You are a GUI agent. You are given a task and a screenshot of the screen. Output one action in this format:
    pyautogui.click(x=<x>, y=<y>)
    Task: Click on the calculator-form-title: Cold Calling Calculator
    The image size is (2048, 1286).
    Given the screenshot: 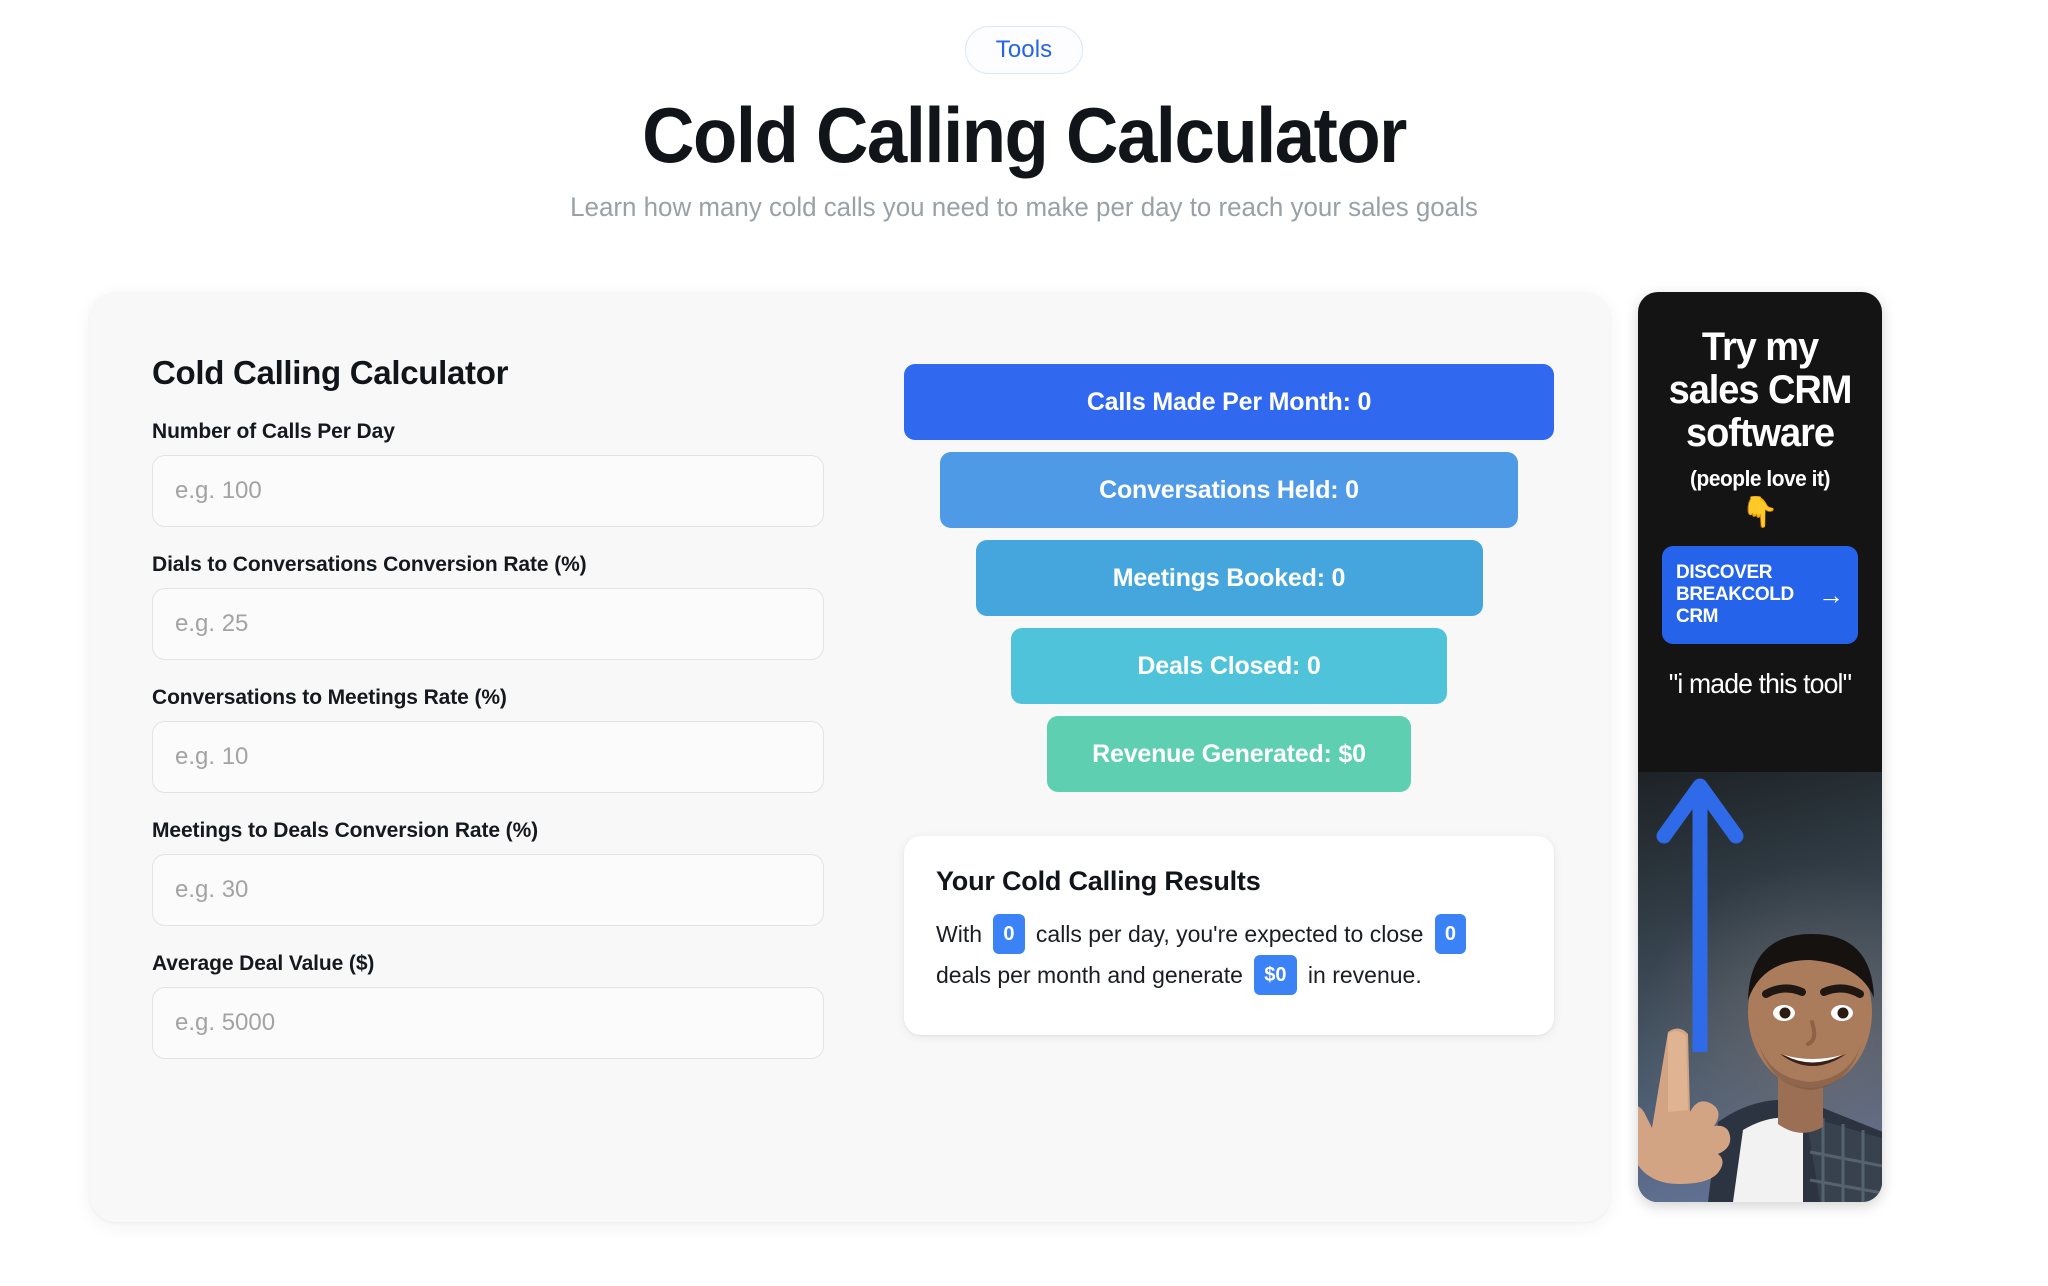 What is the action you would take?
    pyautogui.click(x=330, y=372)
    